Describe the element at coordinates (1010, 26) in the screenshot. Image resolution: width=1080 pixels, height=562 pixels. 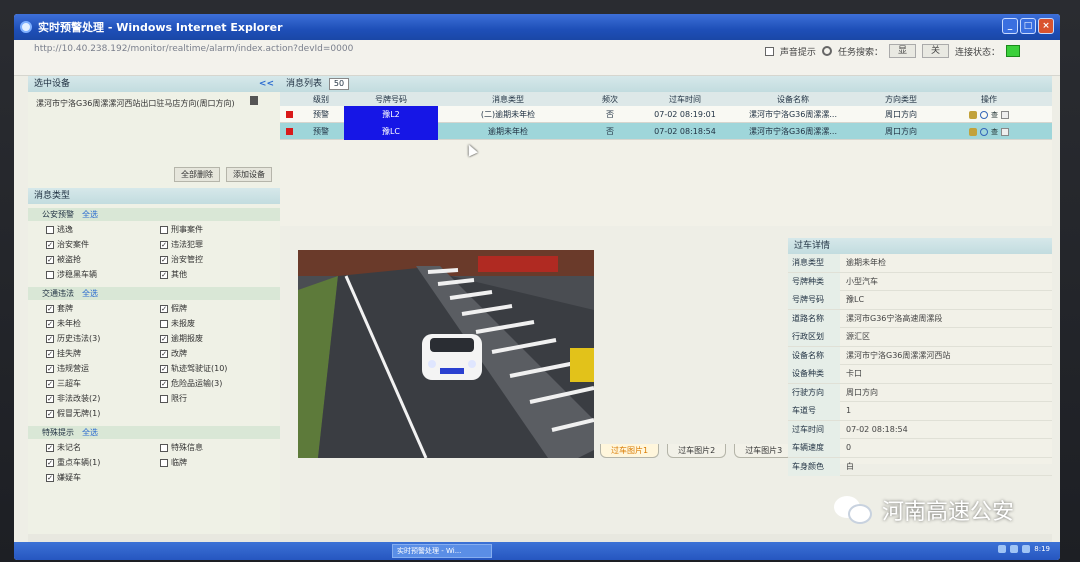
I see `minimize-button: _` at that location.